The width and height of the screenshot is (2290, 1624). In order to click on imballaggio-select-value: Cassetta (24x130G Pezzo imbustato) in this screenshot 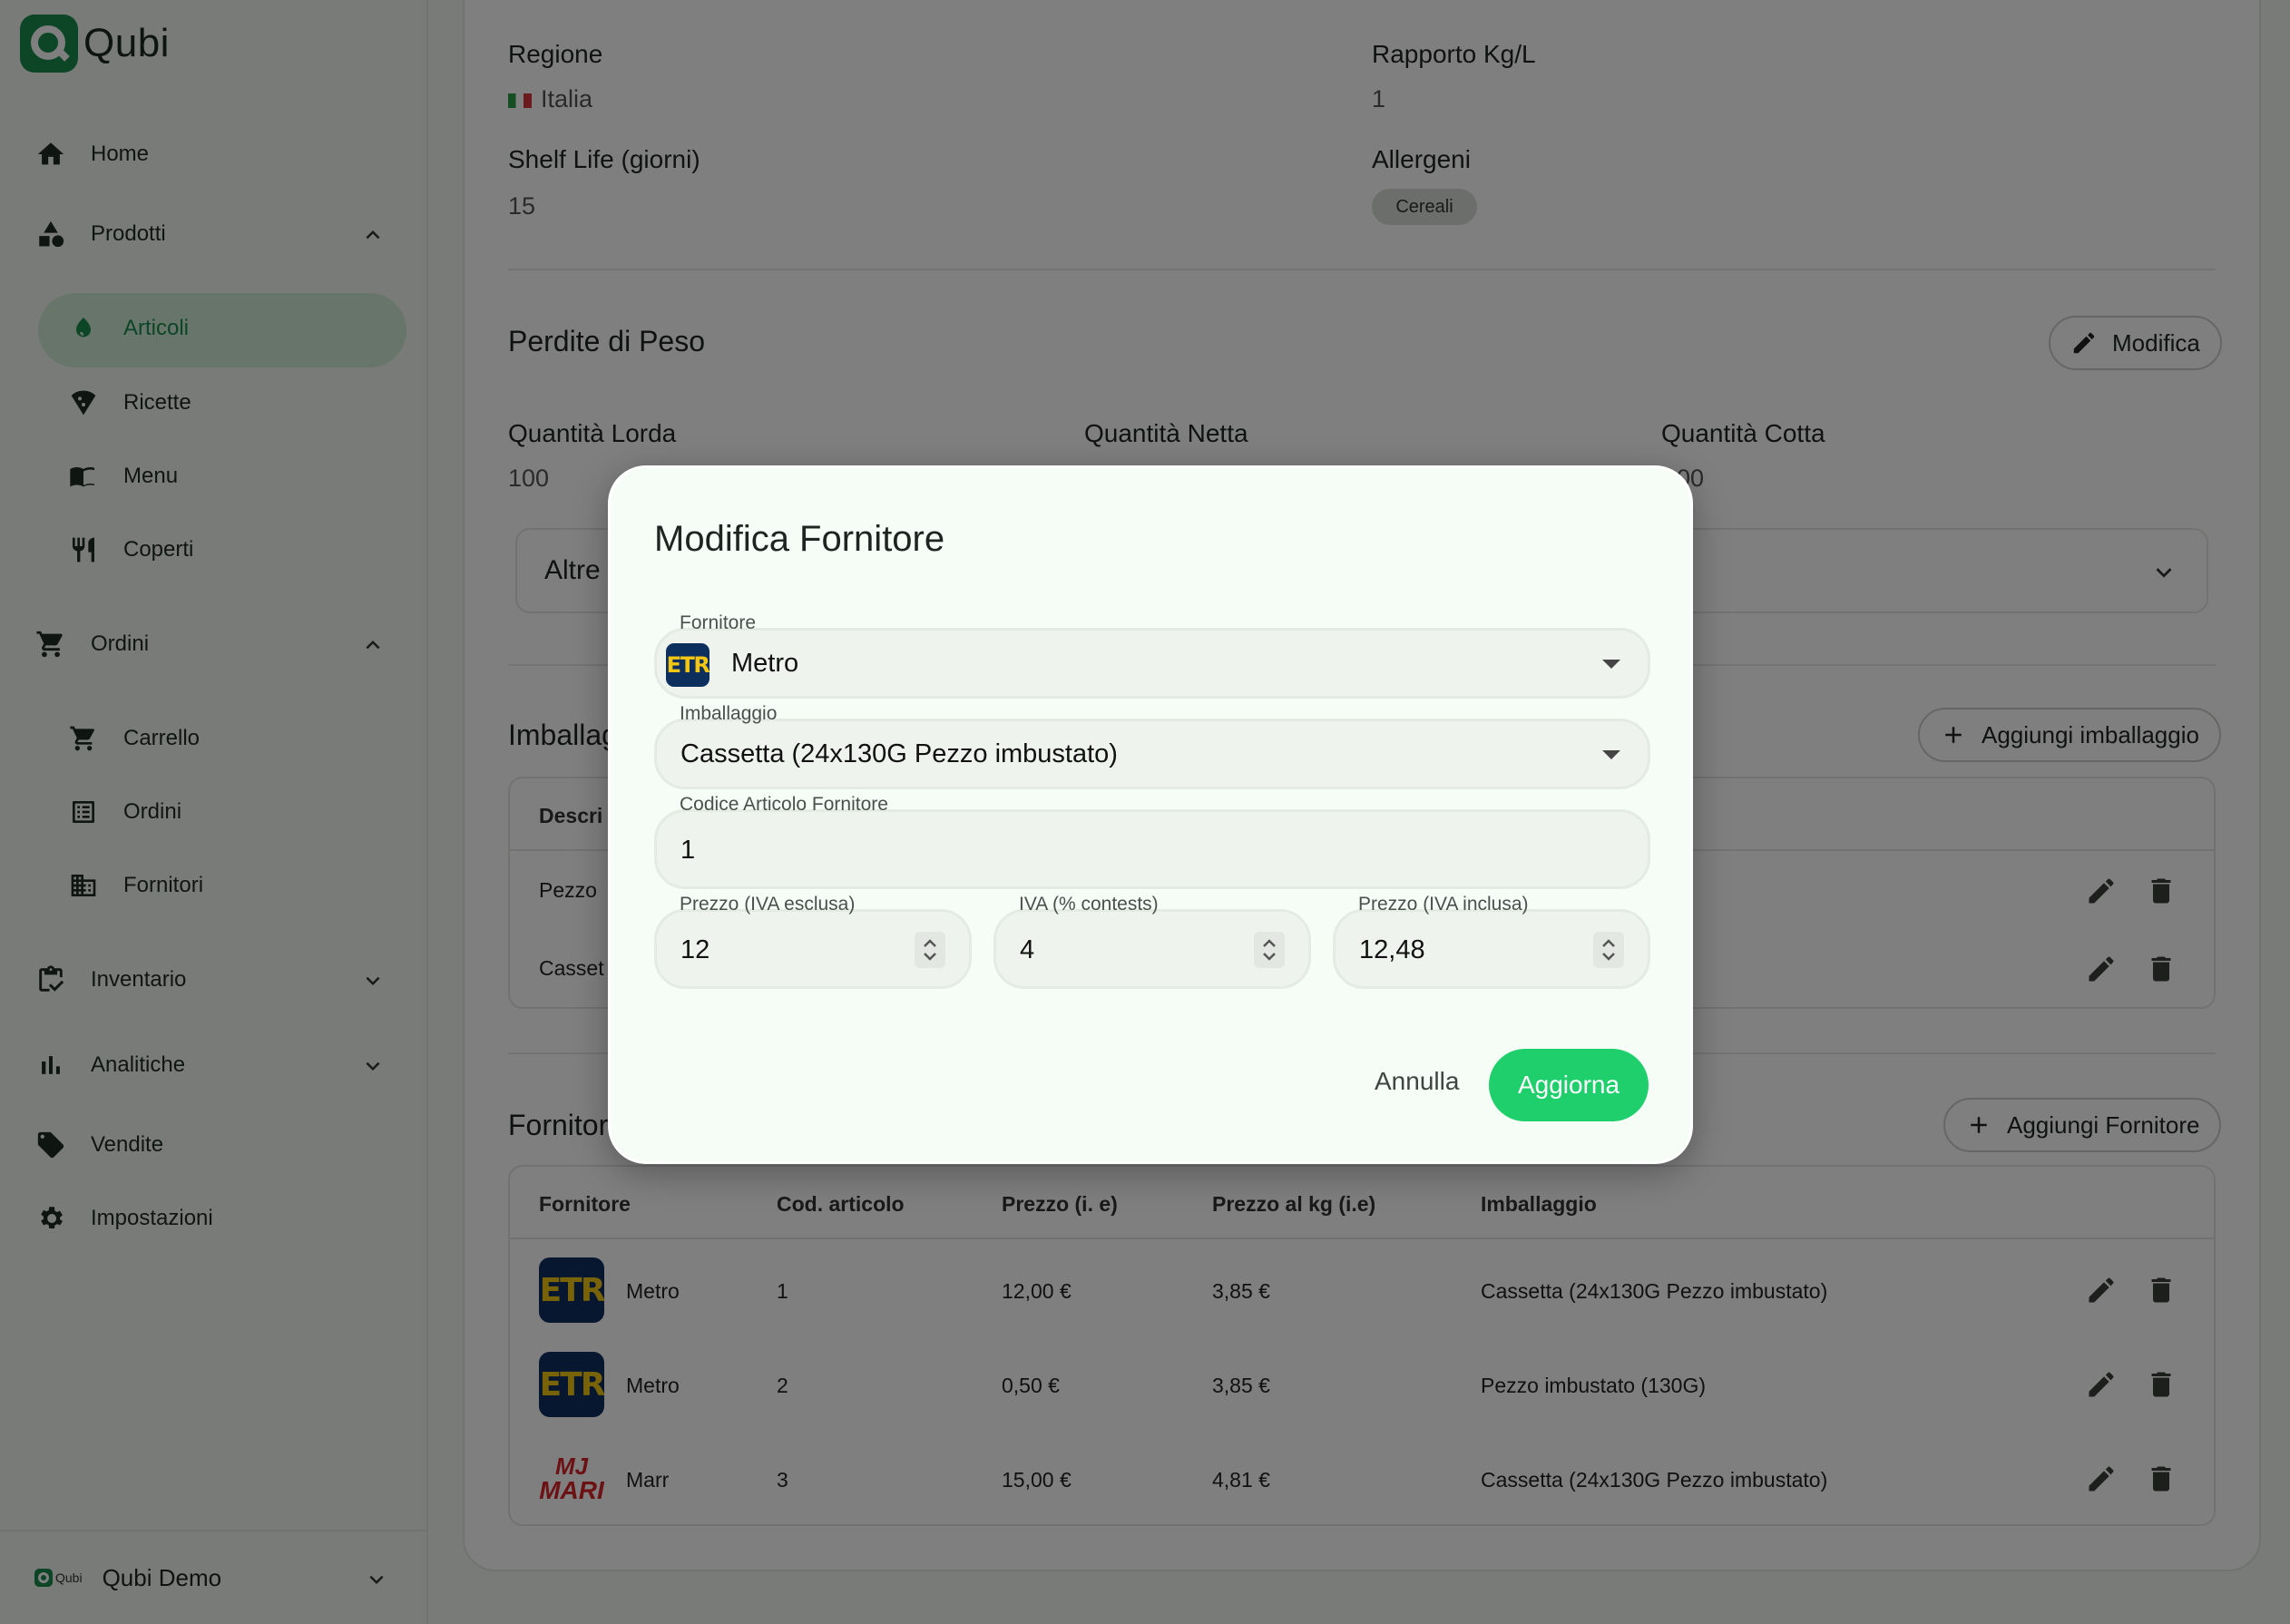, I will do `click(899, 753)`.